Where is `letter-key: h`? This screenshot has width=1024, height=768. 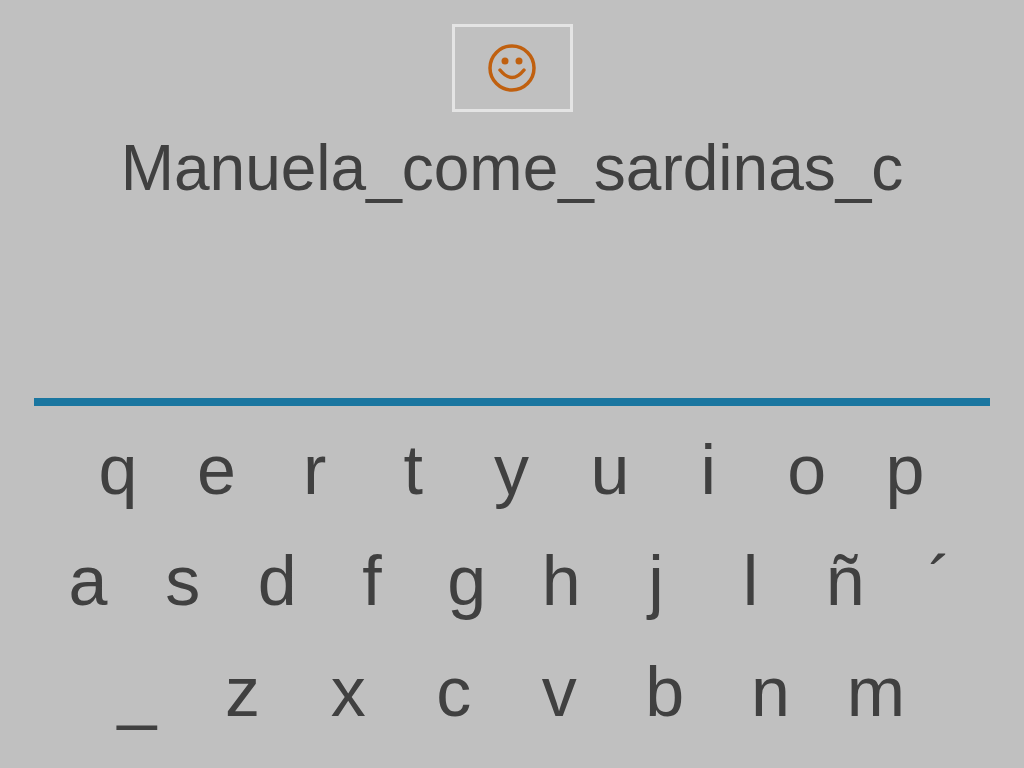
letter-key: h is located at coordinates (561, 580).